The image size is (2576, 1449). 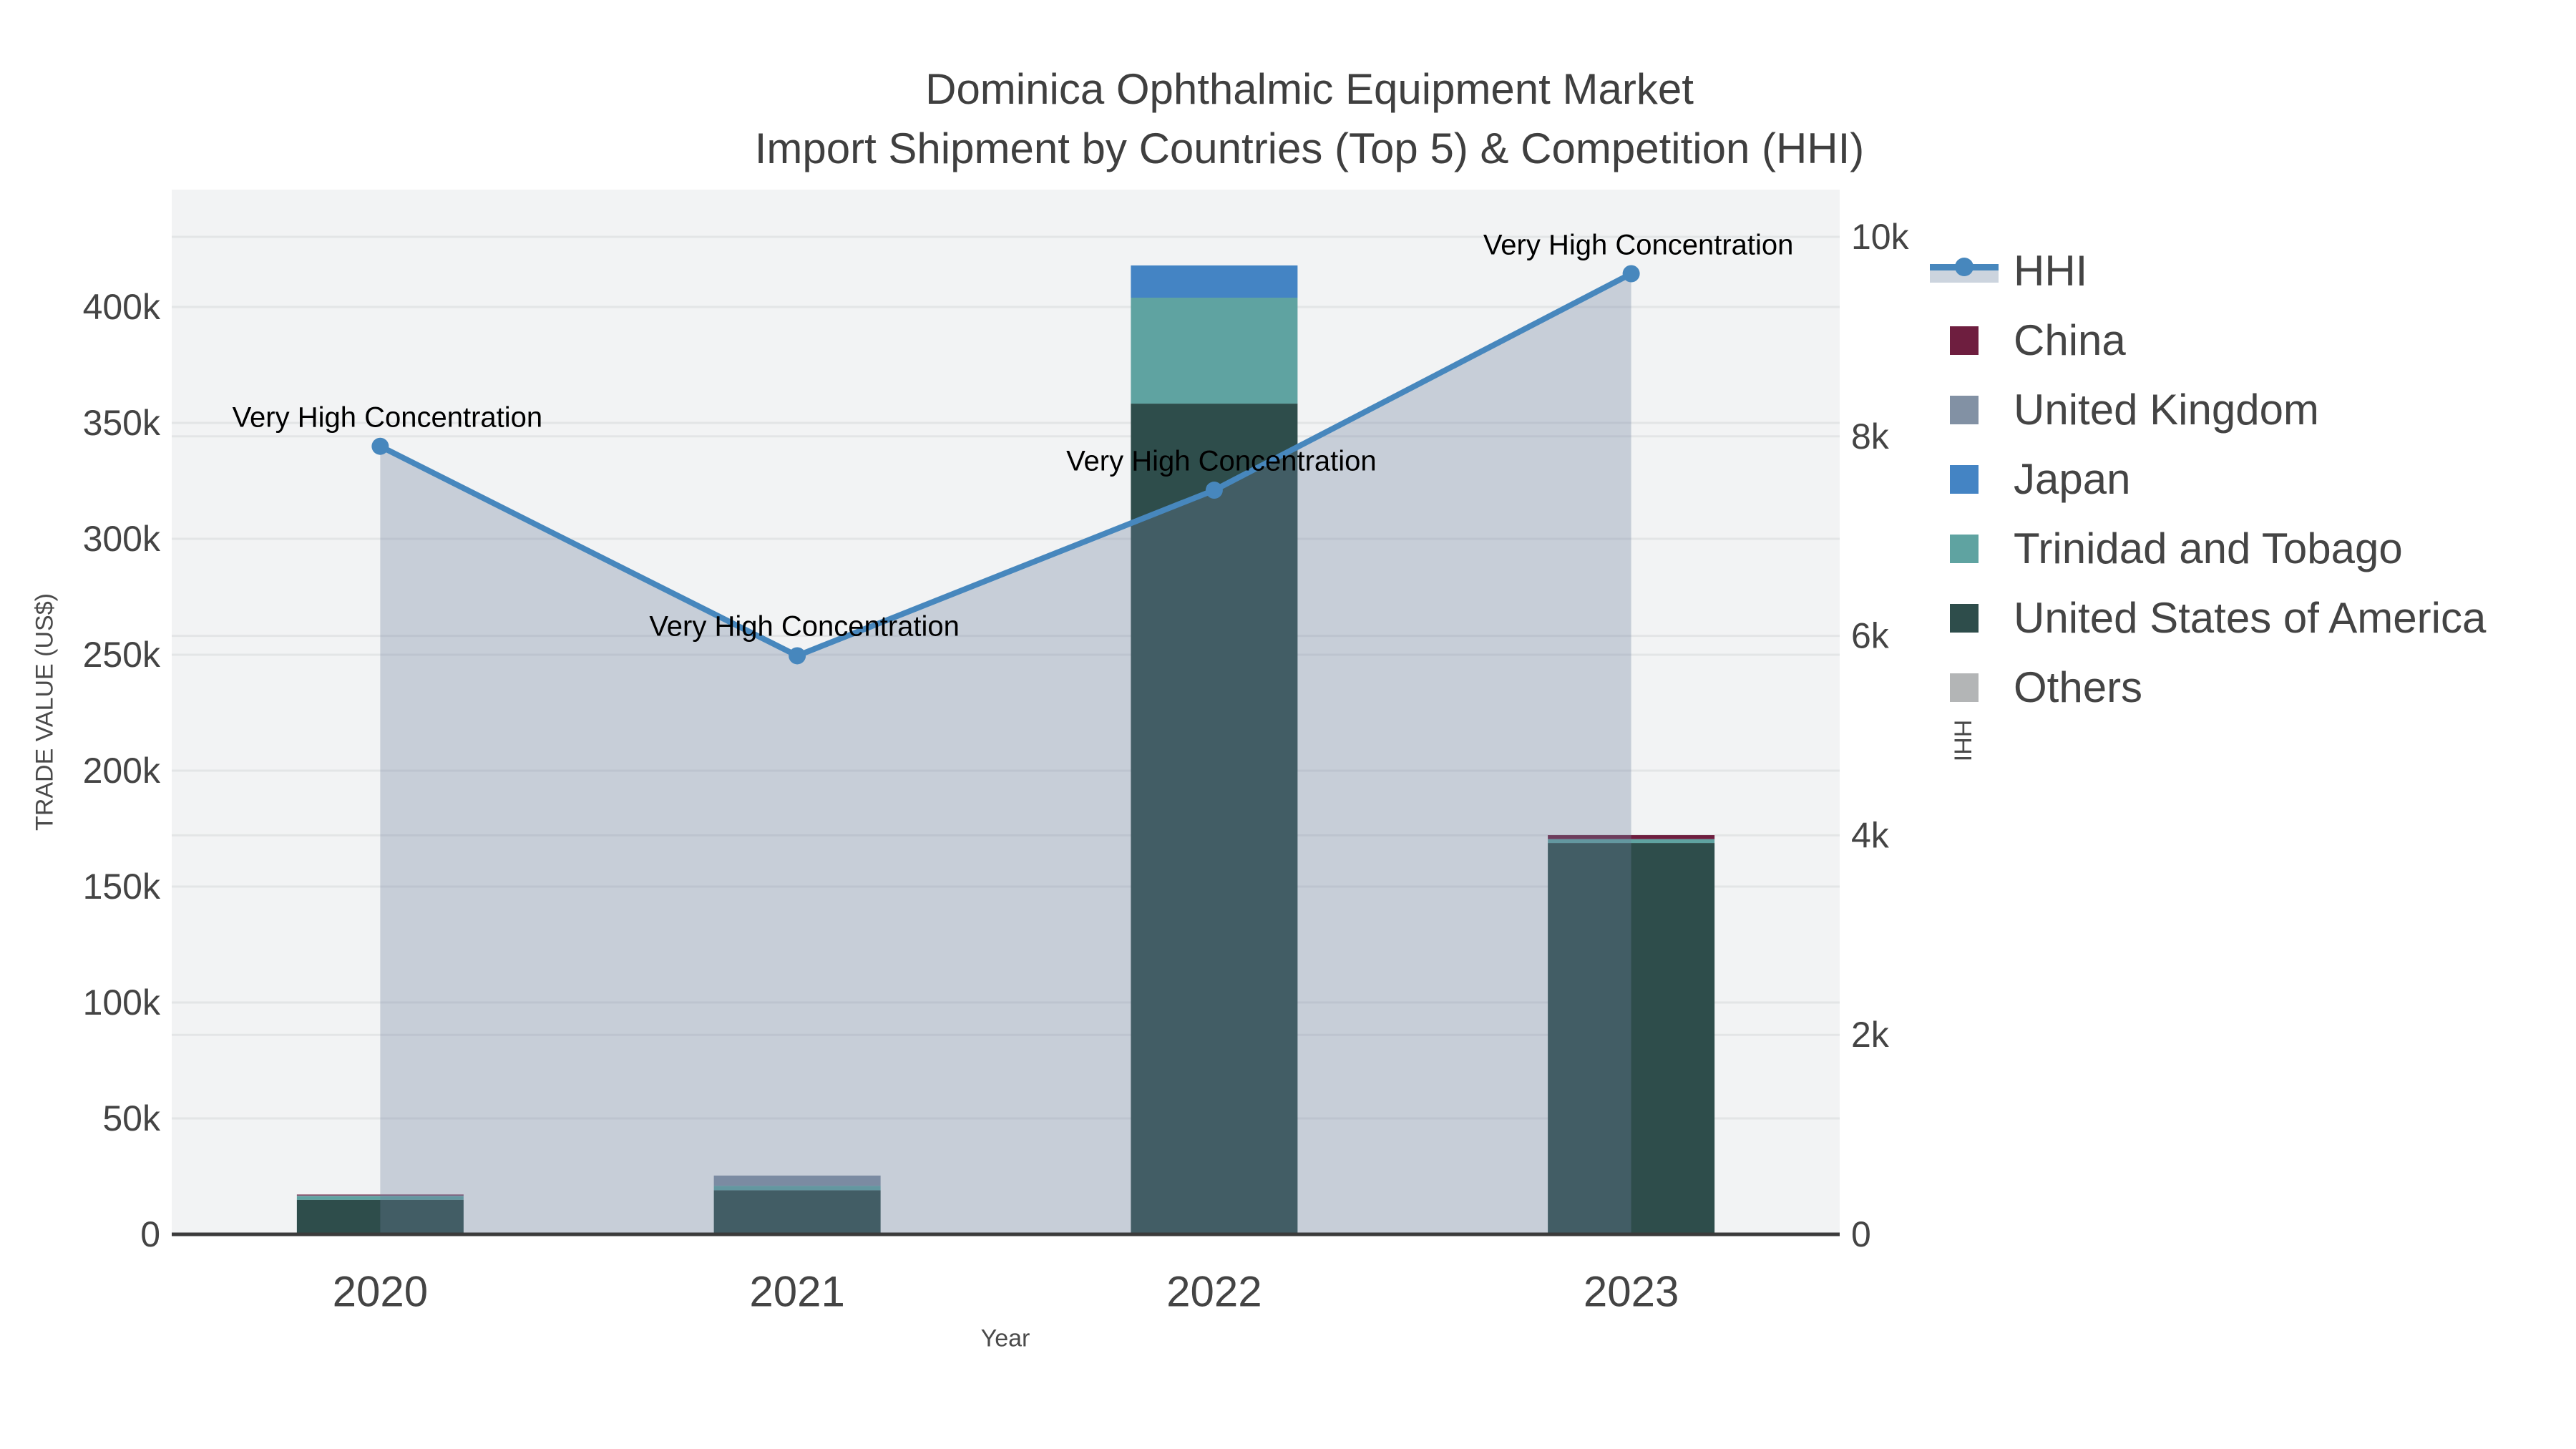 I want to click on trinidad-and-tobago-swatch-icon, so click(x=1964, y=548).